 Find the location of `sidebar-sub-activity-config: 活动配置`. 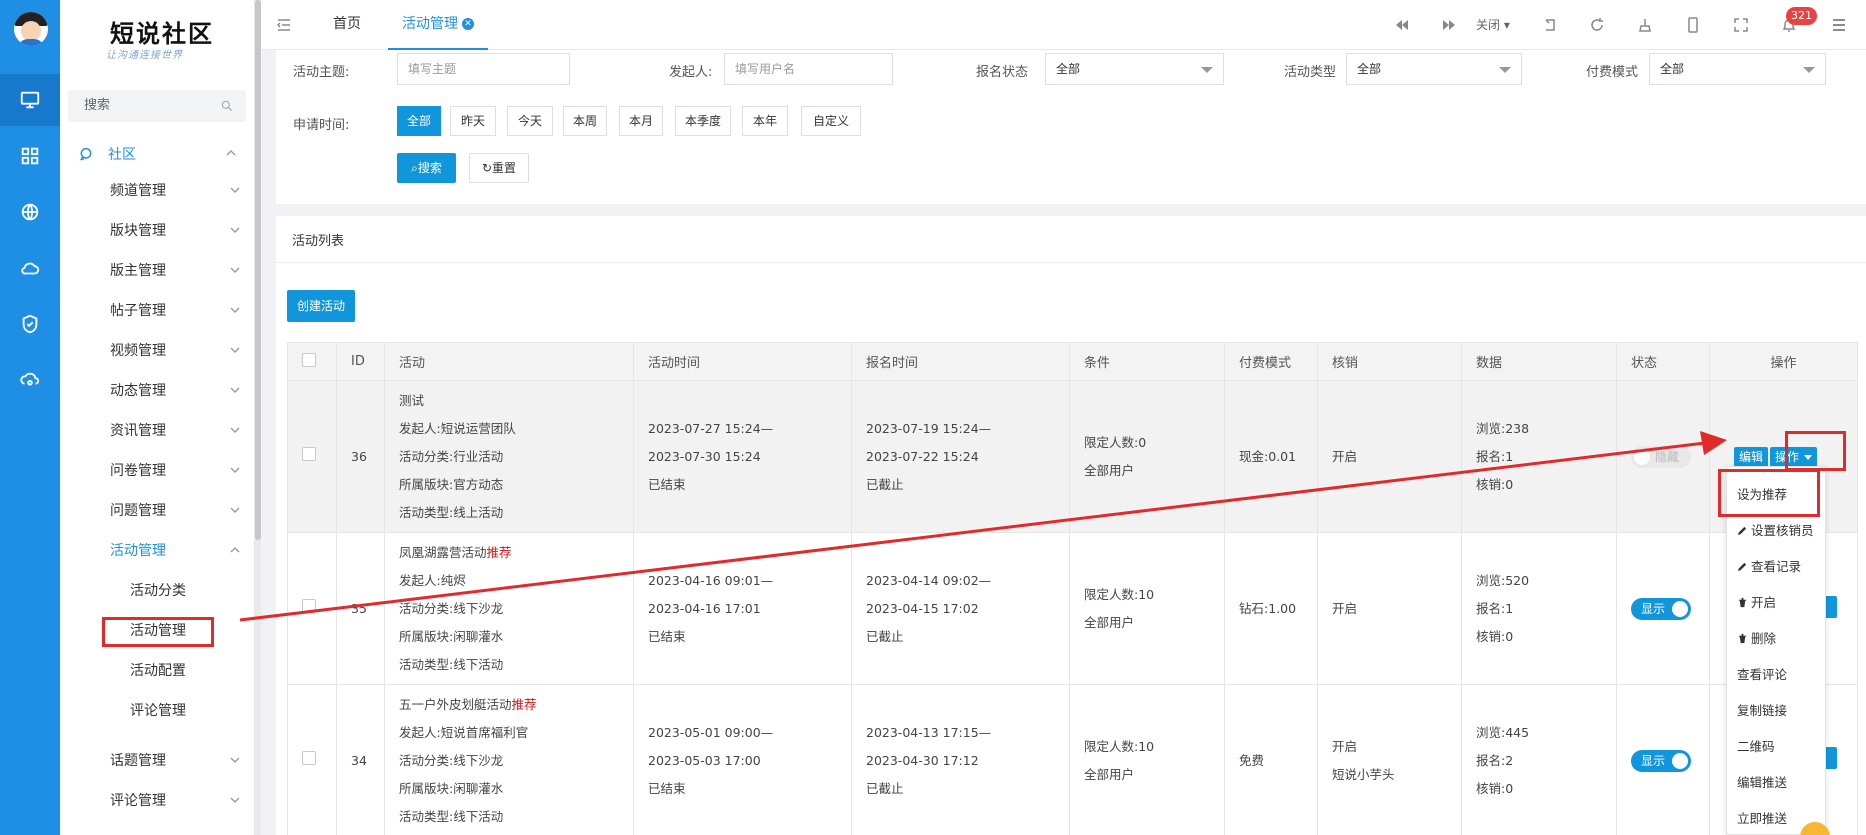

sidebar-sub-activity-config: 活动配置 is located at coordinates (158, 670).